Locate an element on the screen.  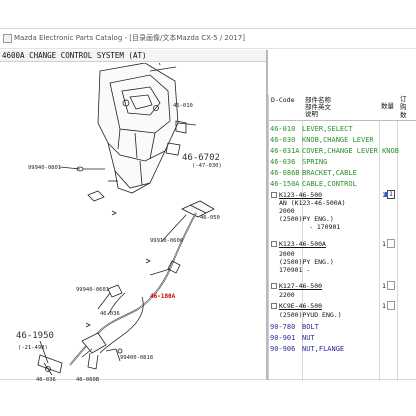
order-qty-field: 1 is located at coordinates (391, 194).